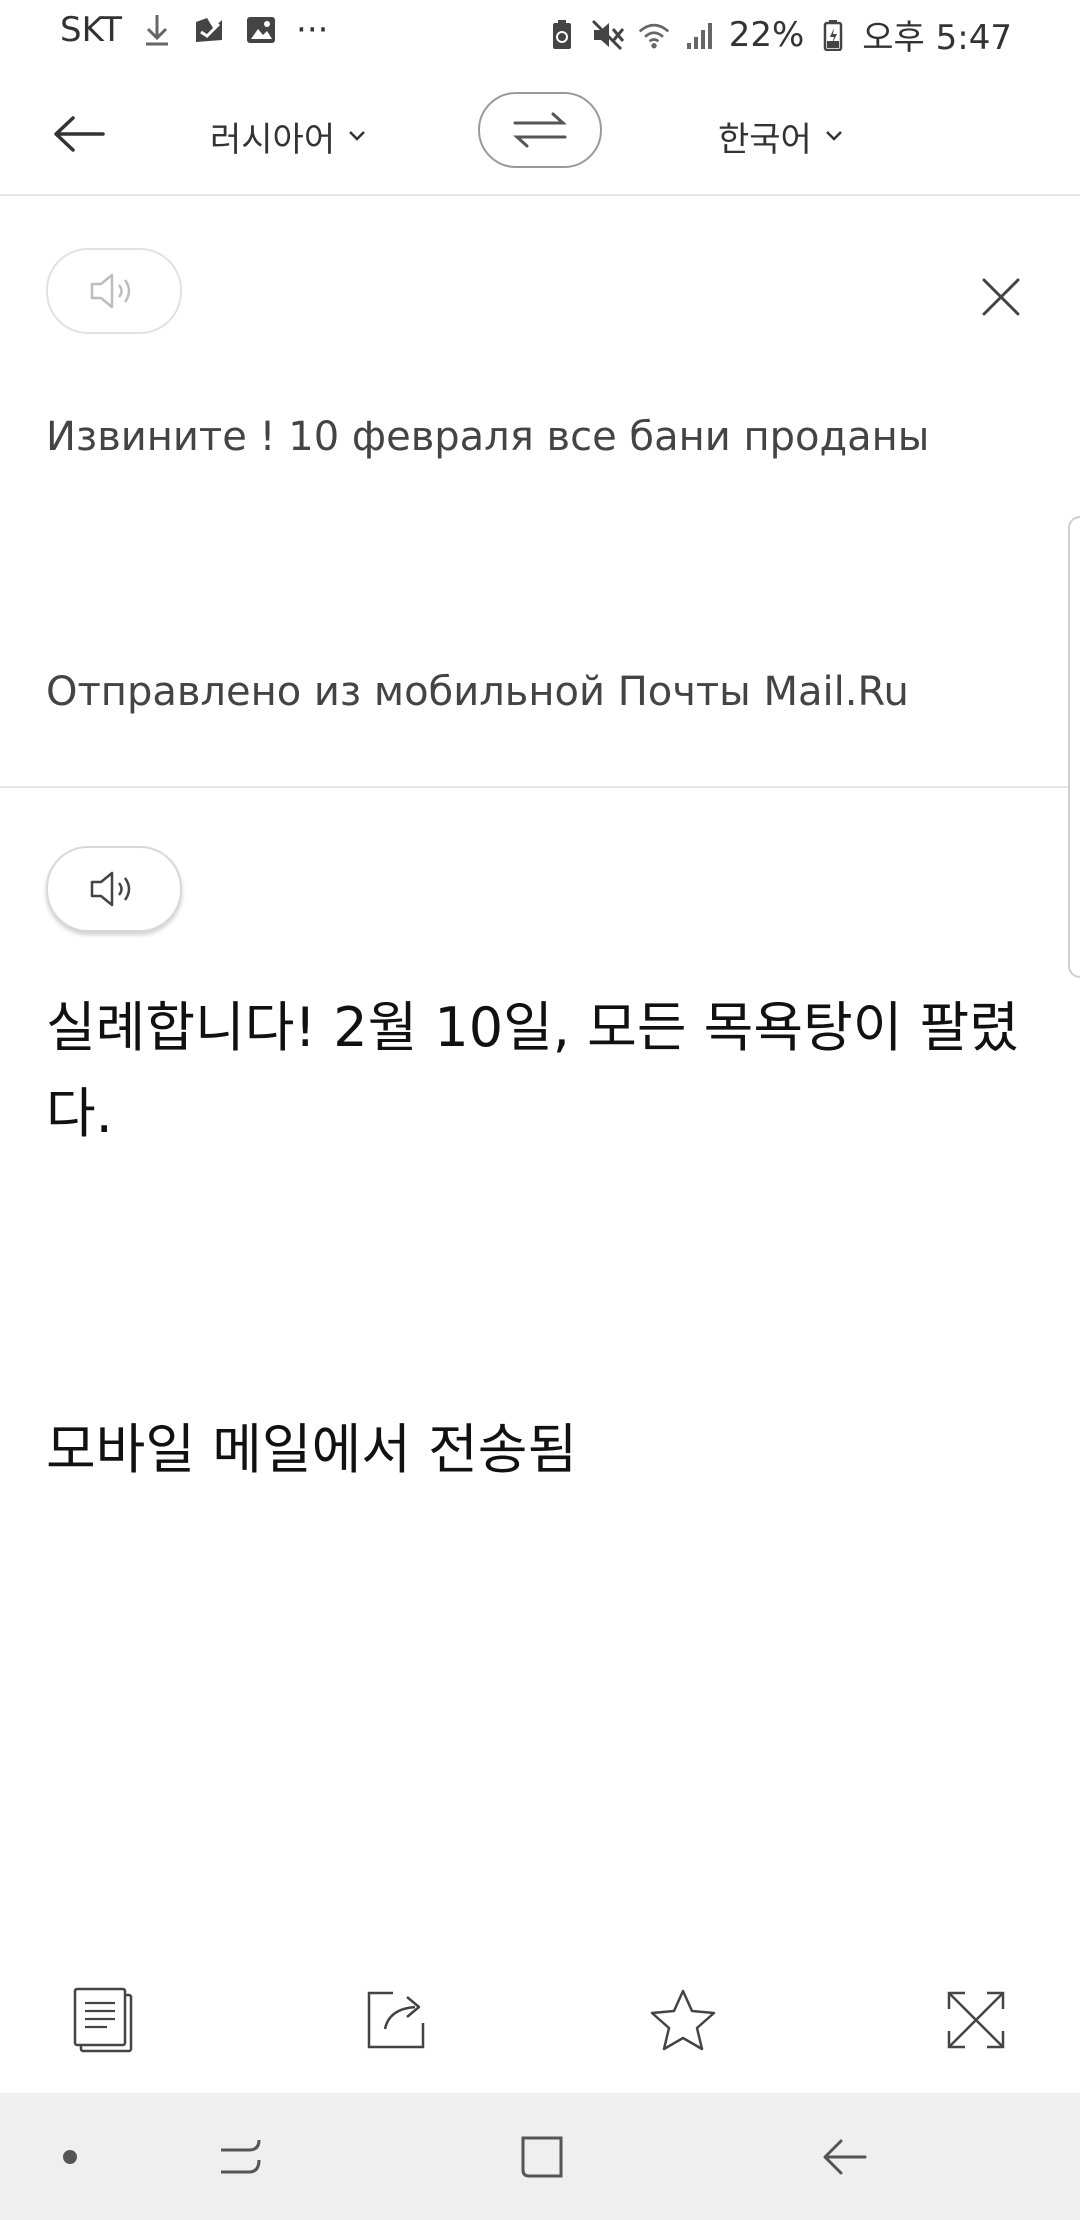  What do you see at coordinates (487, 437) in the screenshot?
I see `source-text-line: Извините ! 10 февраля все бани проданы` at bounding box center [487, 437].